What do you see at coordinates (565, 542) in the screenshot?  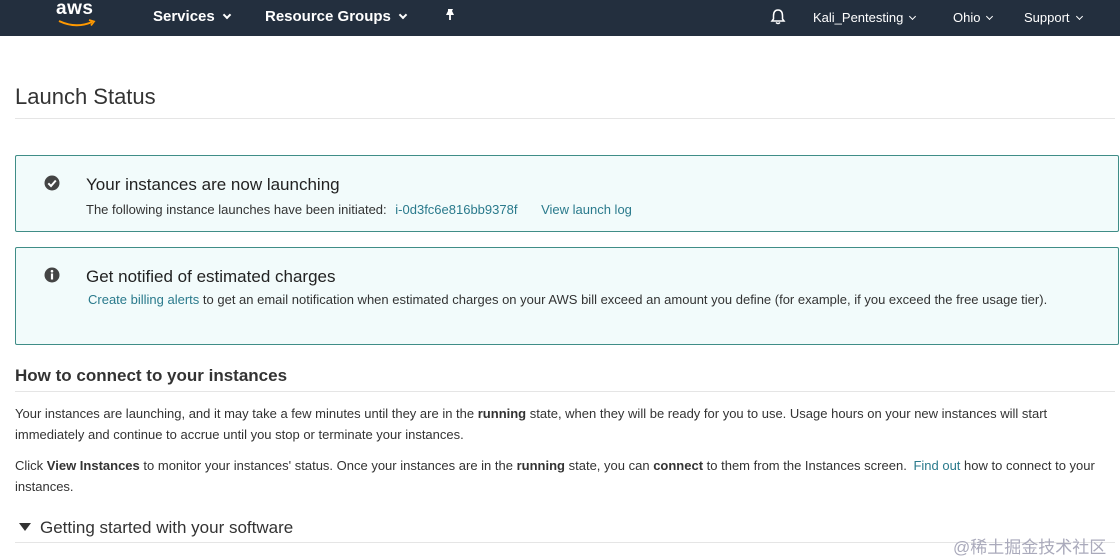 I see `getting-started-divider` at bounding box center [565, 542].